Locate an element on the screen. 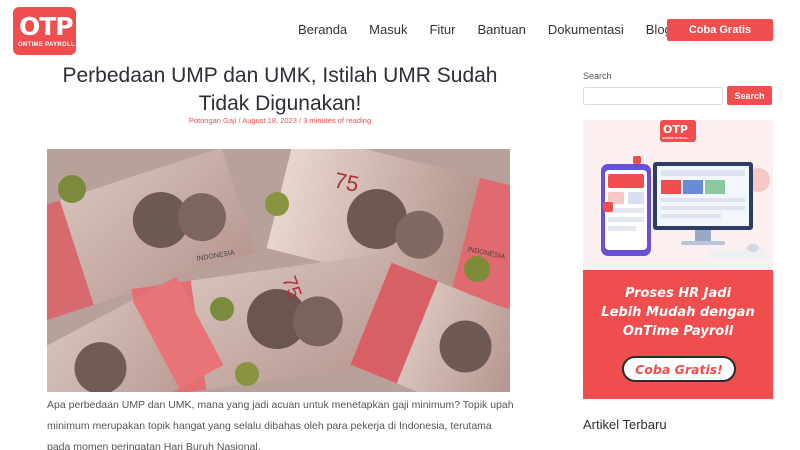 This screenshot has height=450, width=800. nav-fitur: Fitur is located at coordinates (442, 29).